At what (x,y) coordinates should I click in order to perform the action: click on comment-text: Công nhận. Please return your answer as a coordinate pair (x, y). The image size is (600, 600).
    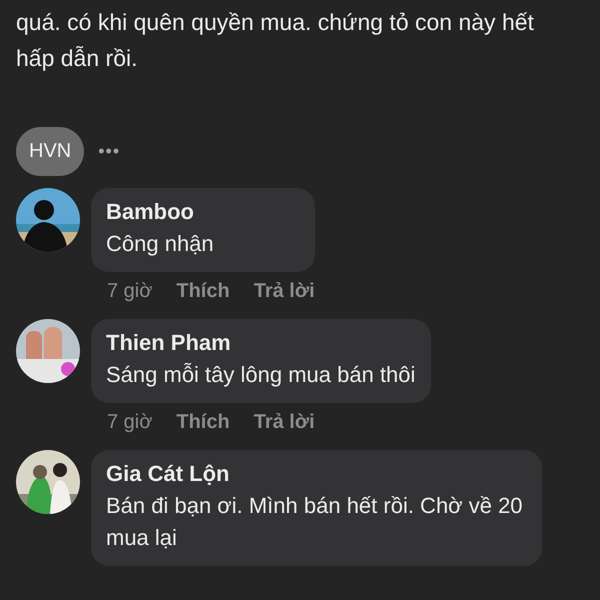
    Looking at the image, I should click on (160, 244).